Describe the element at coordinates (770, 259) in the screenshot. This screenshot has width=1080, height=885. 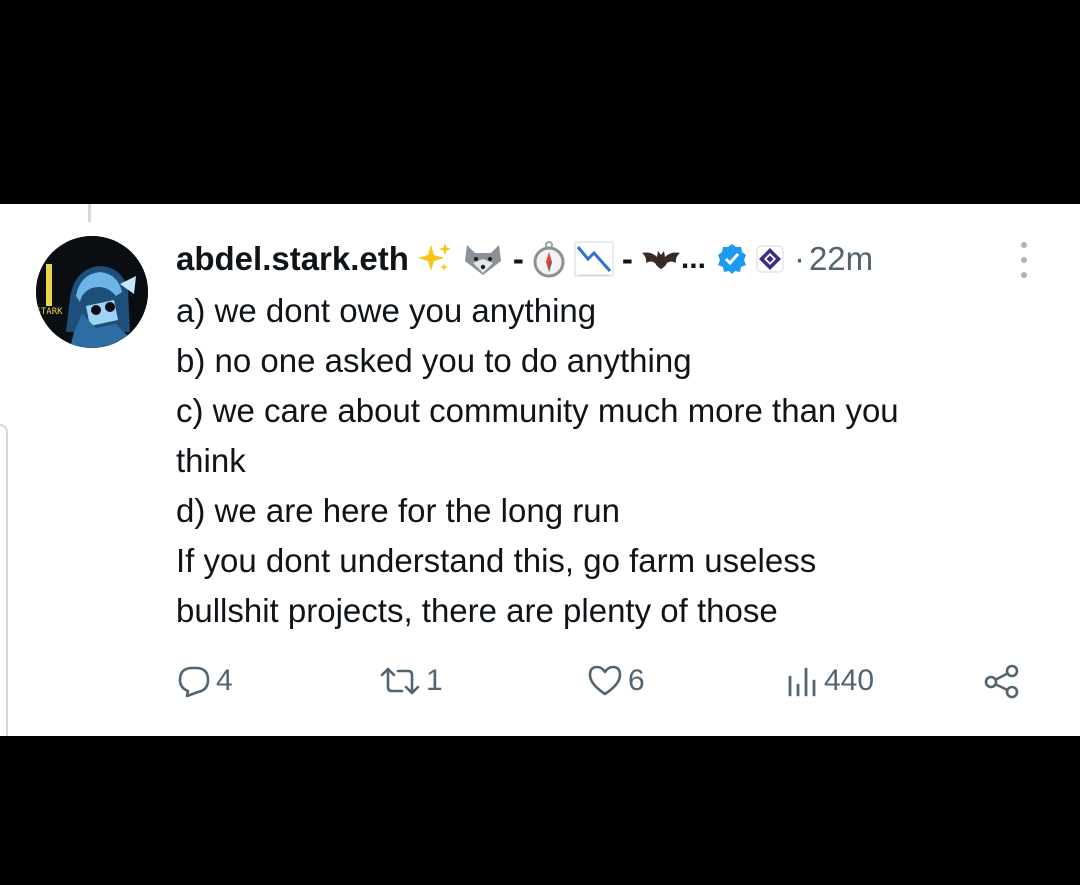
I see `affiliate-badge-icon` at that location.